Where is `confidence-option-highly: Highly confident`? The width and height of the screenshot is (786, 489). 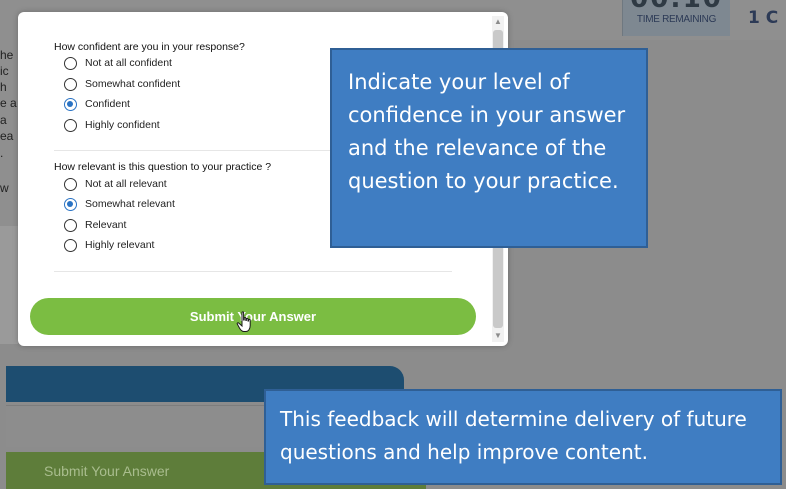
confidence-option-highly: Highly confident is located at coordinates (112, 125).